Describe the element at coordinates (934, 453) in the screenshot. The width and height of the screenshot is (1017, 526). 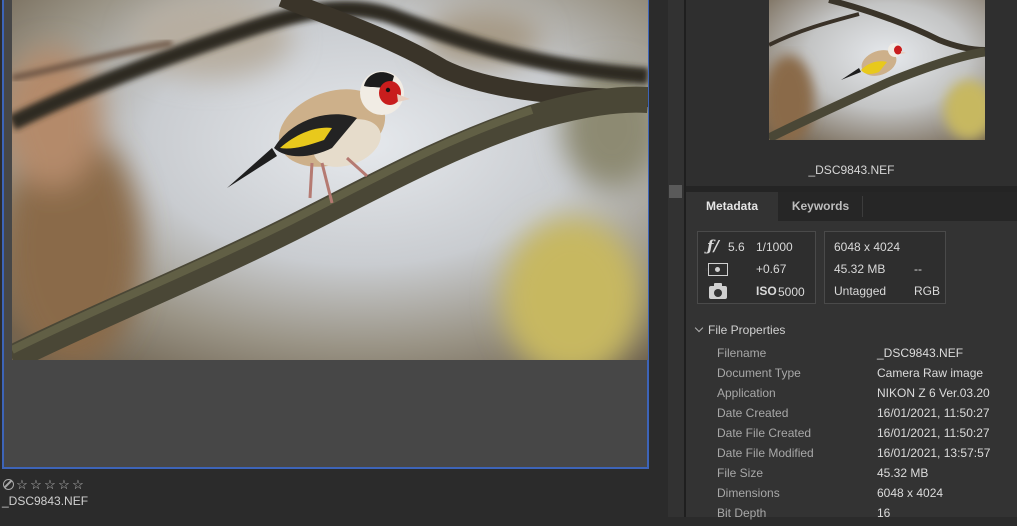
I see `property-value: 16/01/2021, 13:57:57` at that location.